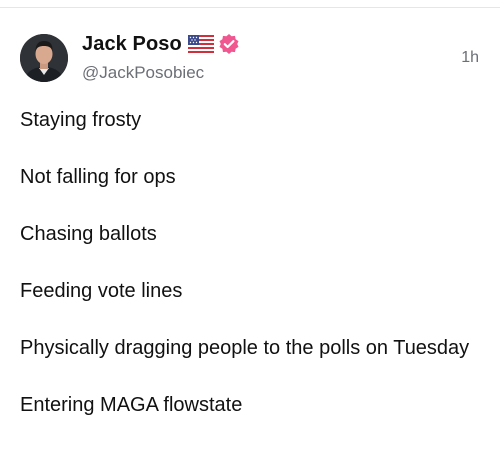  Describe the element at coordinates (88, 234) in the screenshot. I see `post-line: Chasing ballots` at that location.